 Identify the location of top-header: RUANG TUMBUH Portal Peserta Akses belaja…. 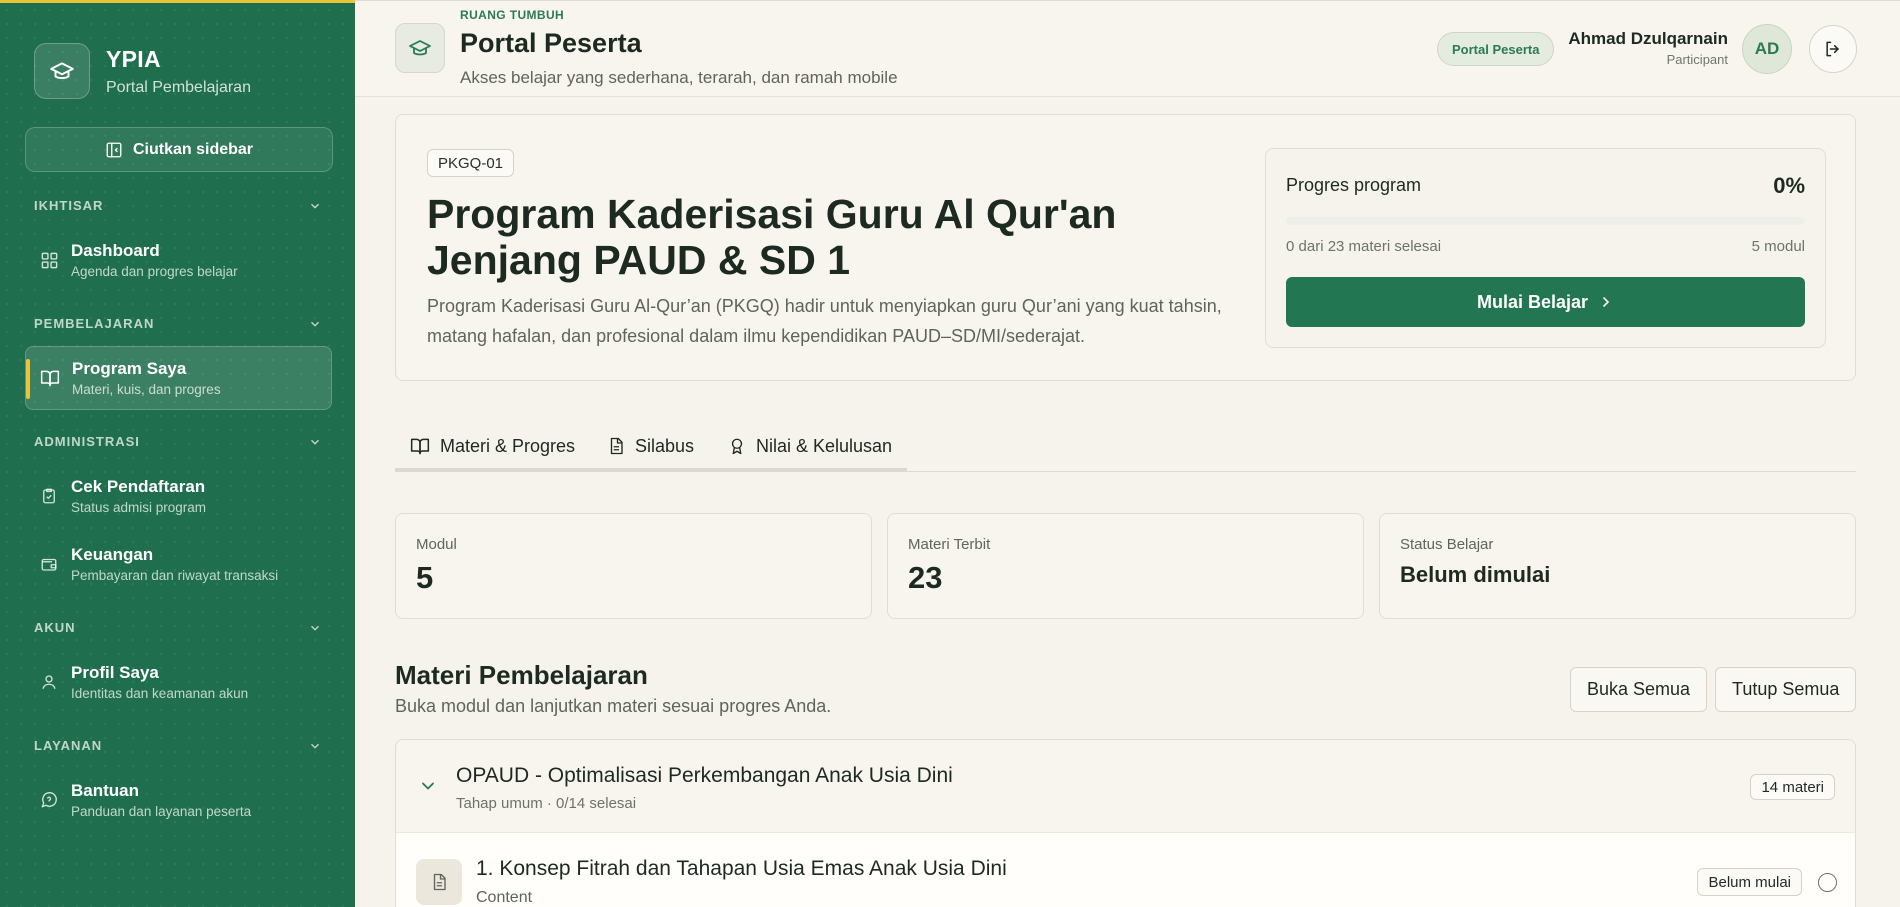
(1127, 48).